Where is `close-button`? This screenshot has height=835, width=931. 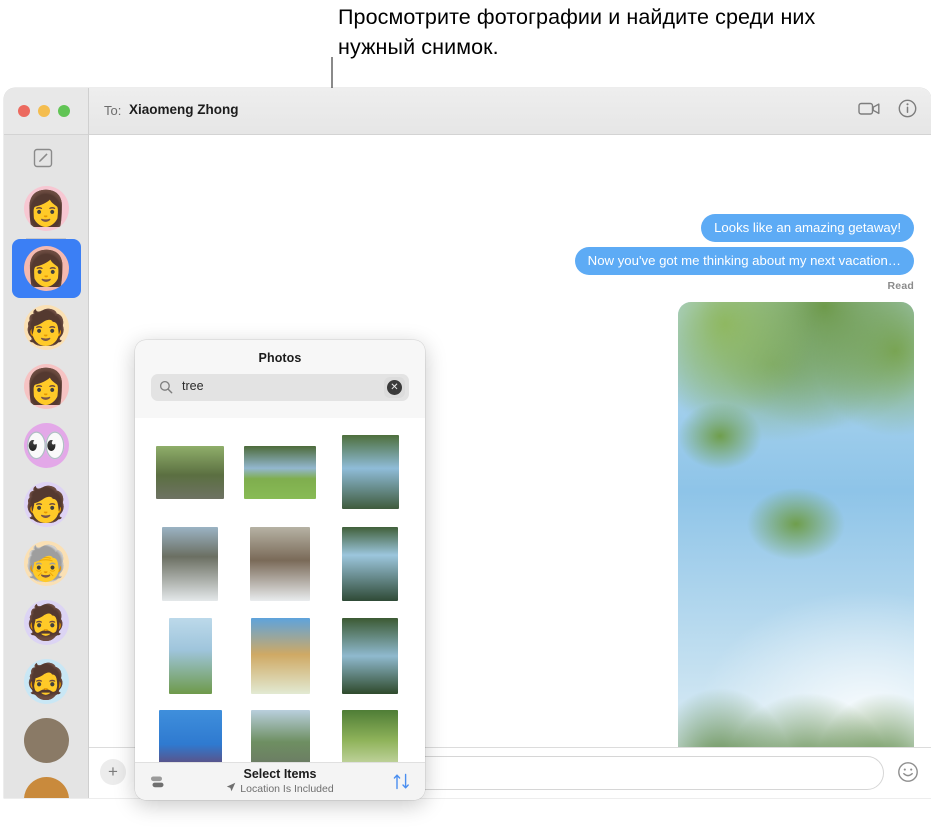
close-button is located at coordinates (24, 111).